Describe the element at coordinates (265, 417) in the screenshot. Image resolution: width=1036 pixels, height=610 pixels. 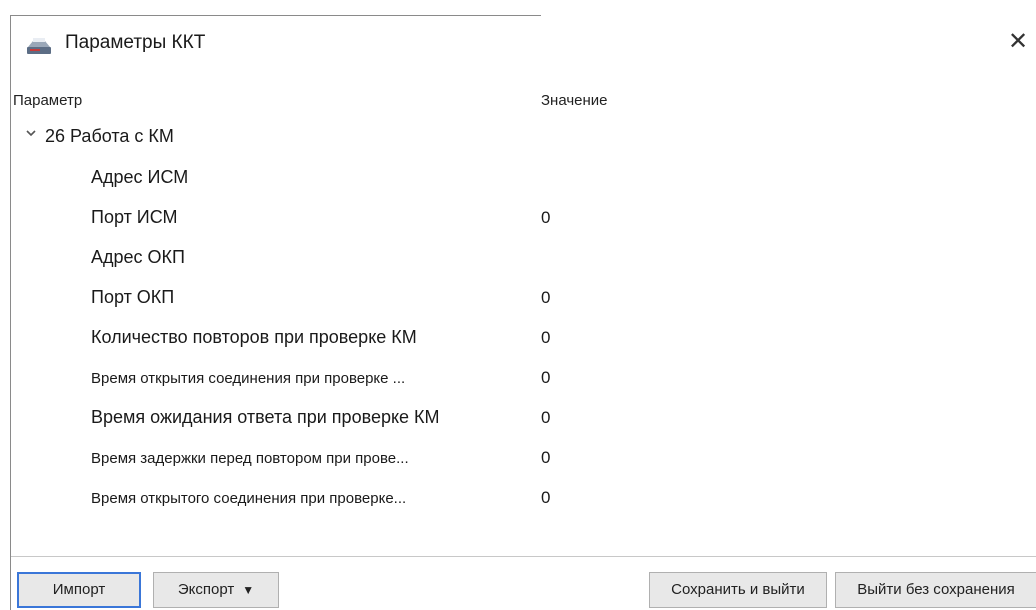
I see `param-name: Время ожидания ответа при проверке КМ` at that location.